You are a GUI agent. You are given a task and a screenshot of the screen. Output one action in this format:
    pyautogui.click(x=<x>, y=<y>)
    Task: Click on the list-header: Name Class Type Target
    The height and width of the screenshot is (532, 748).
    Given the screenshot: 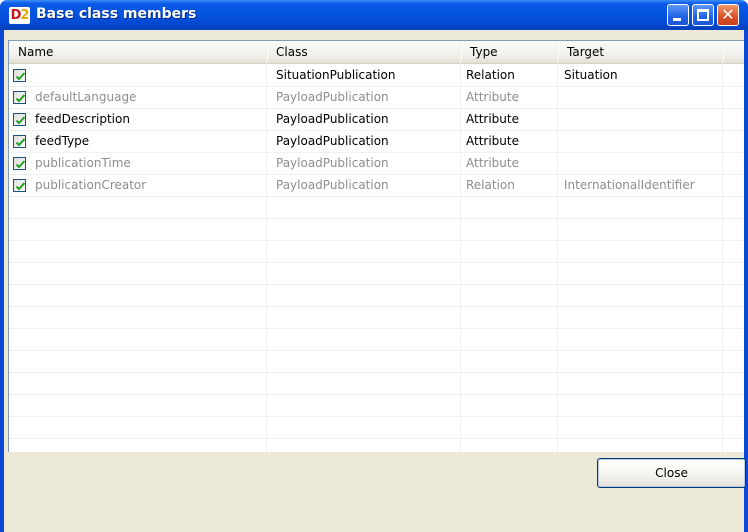 What is the action you would take?
    pyautogui.click(x=376, y=52)
    